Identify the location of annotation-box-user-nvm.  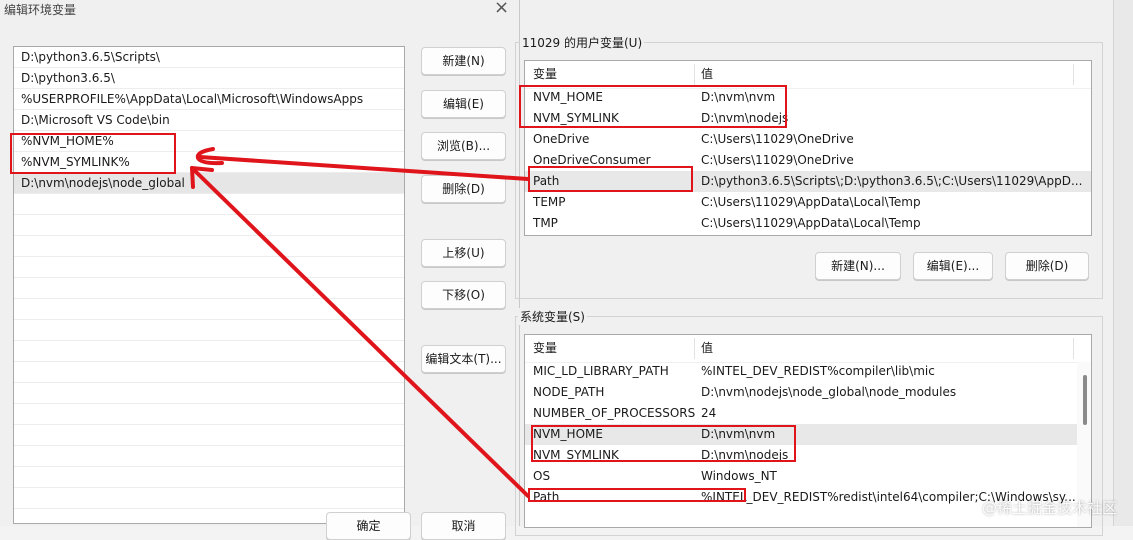
(653, 106).